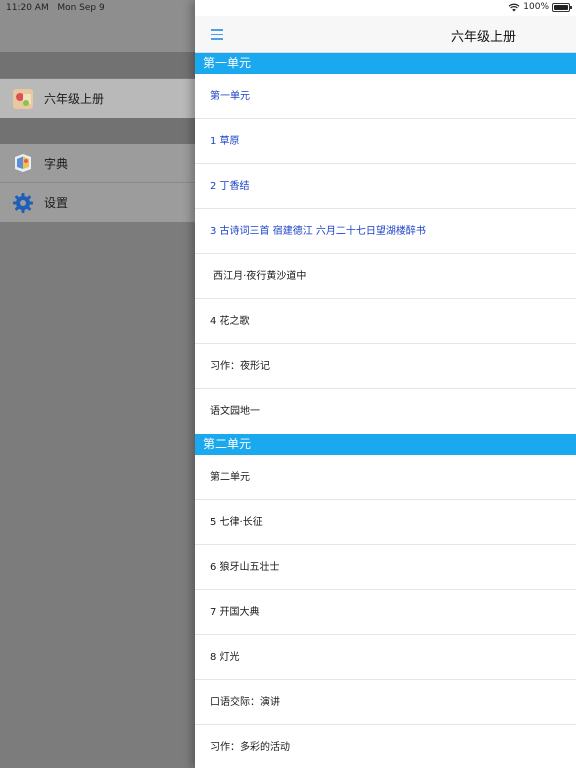 This screenshot has height=768, width=576. I want to click on nav-bar: 六年级上册, so click(385, 34).